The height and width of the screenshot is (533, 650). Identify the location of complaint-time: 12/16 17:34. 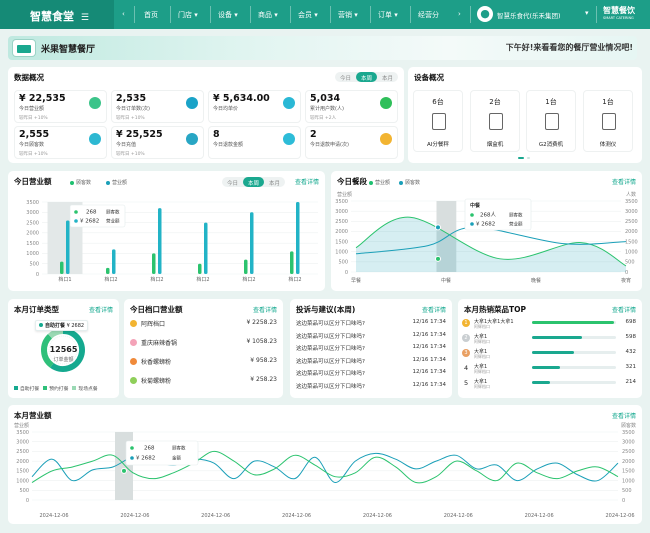
(429, 334).